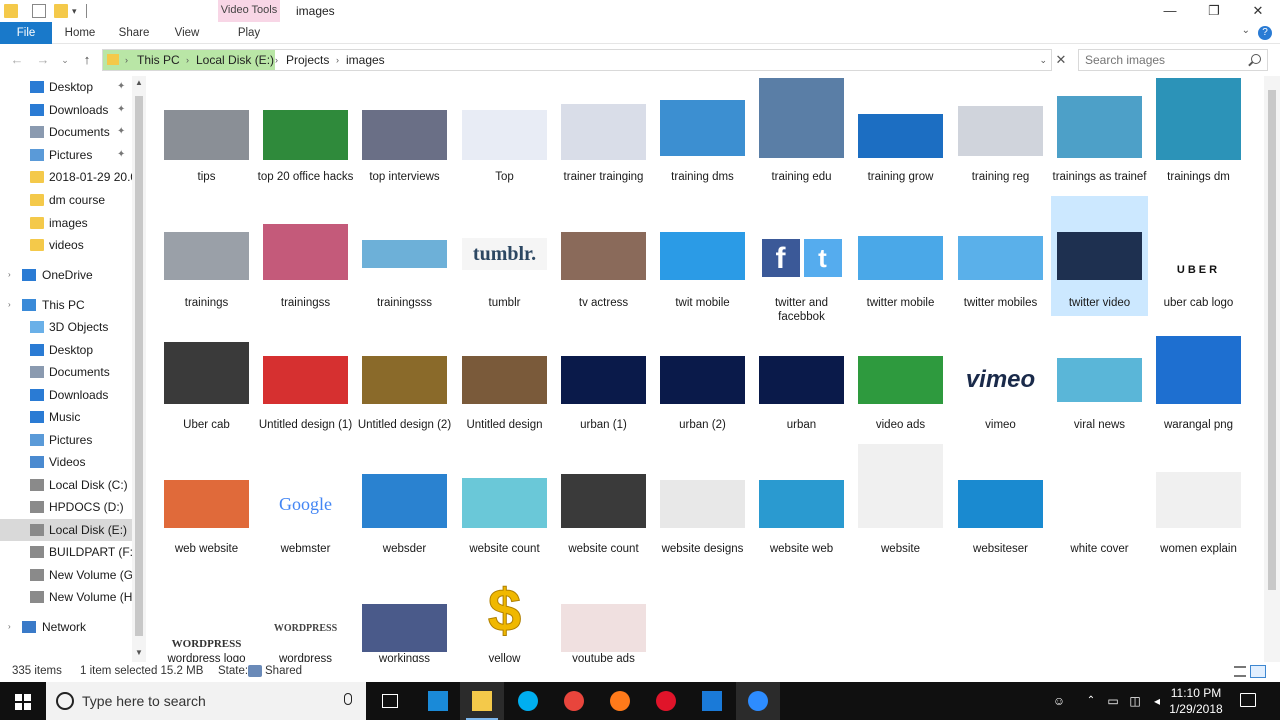 The image size is (1280, 720). I want to click on taskbar-firefox-button, so click(620, 701).